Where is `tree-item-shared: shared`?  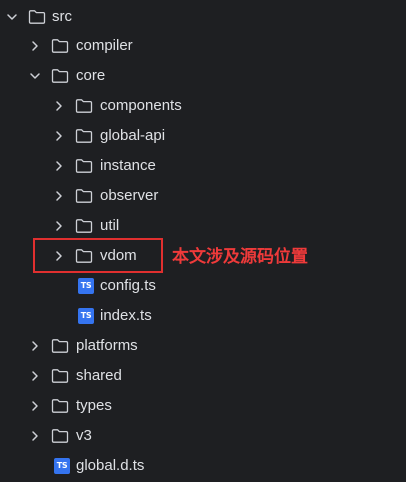 tree-item-shared: shared is located at coordinates (203, 376).